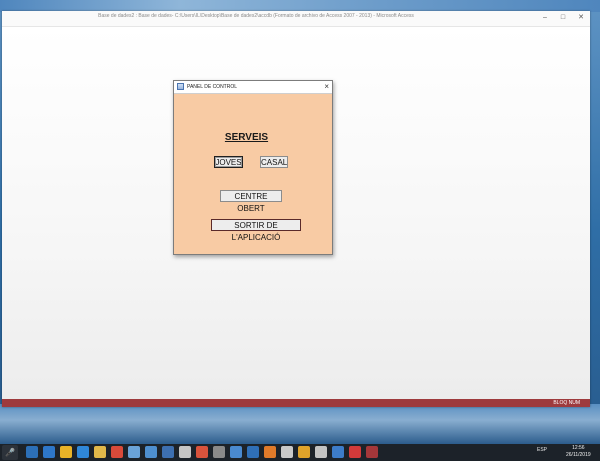  What do you see at coordinates (326, 87) in the screenshot?
I see `form-close-button: ×` at bounding box center [326, 87].